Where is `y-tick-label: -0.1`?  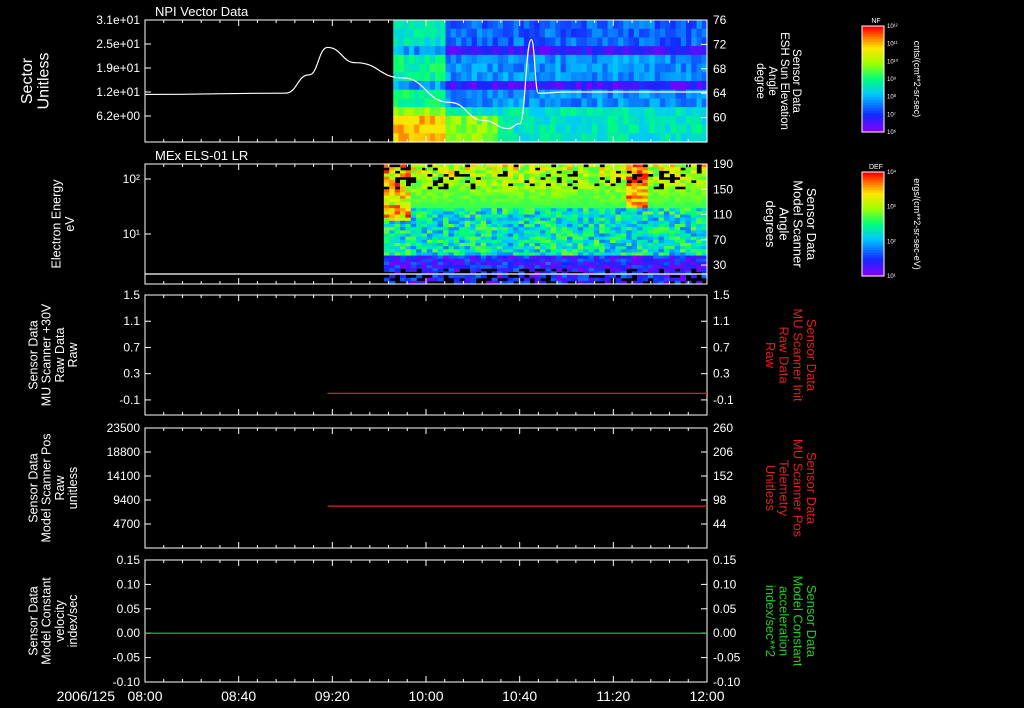
y-tick-label: -0.1 is located at coordinates (129, 400).